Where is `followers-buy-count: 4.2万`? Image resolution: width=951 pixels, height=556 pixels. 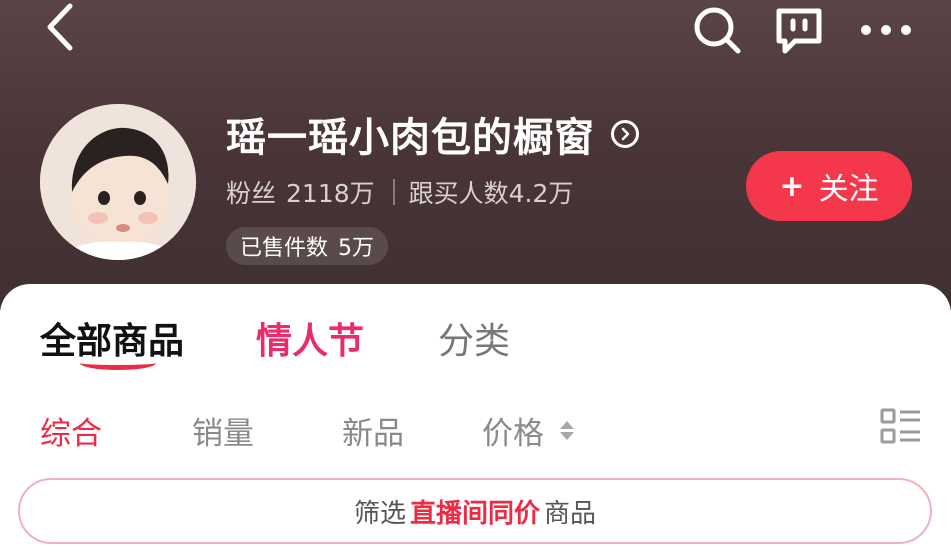 followers-buy-count: 4.2万 is located at coordinates (541, 193).